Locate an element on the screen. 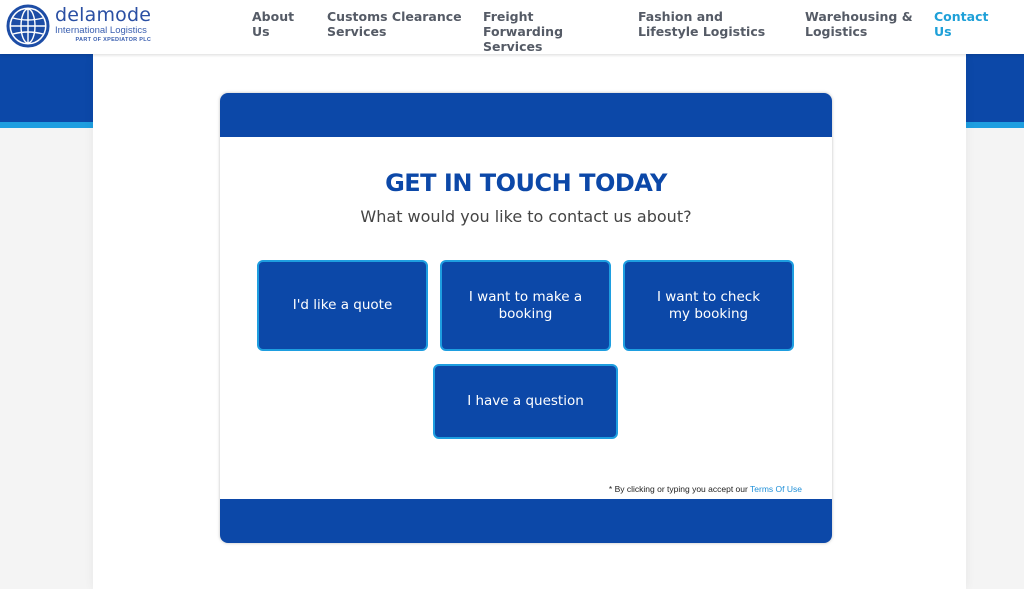 Image resolution: width=1024 pixels, height=589 pixels. nav-contact-us: Contact Us is located at coordinates (964, 24).